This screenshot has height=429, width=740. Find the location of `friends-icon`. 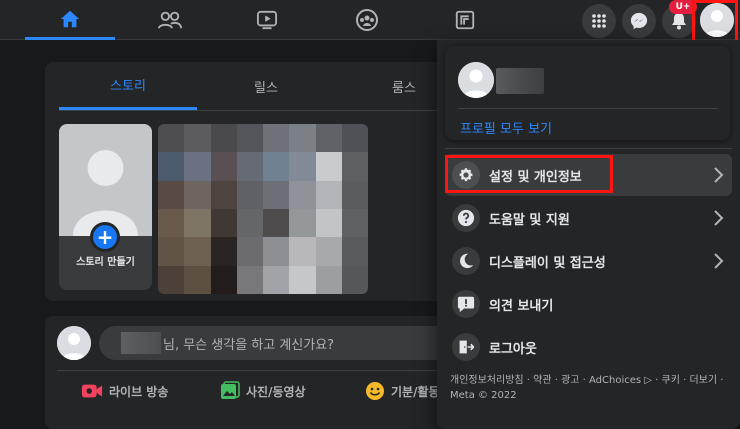

friends-icon is located at coordinates (170, 20).